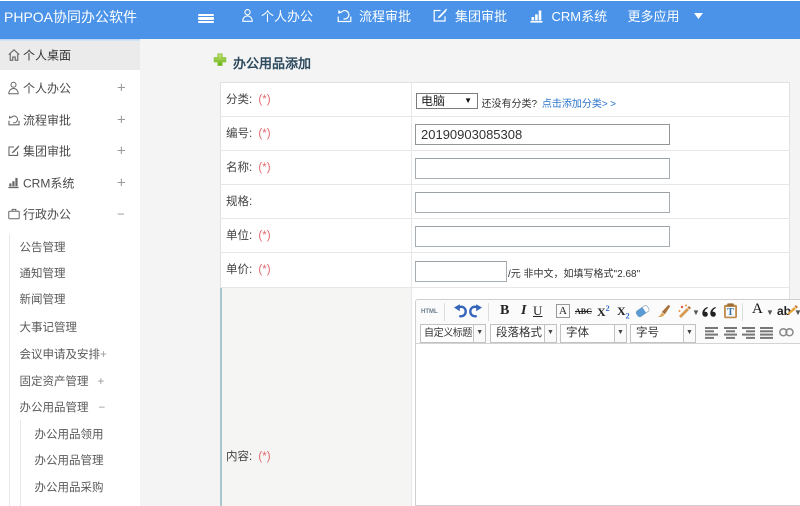 This screenshot has height=506, width=800. Describe the element at coordinates (730, 312) in the screenshot. I see `svg-text: T` at that location.